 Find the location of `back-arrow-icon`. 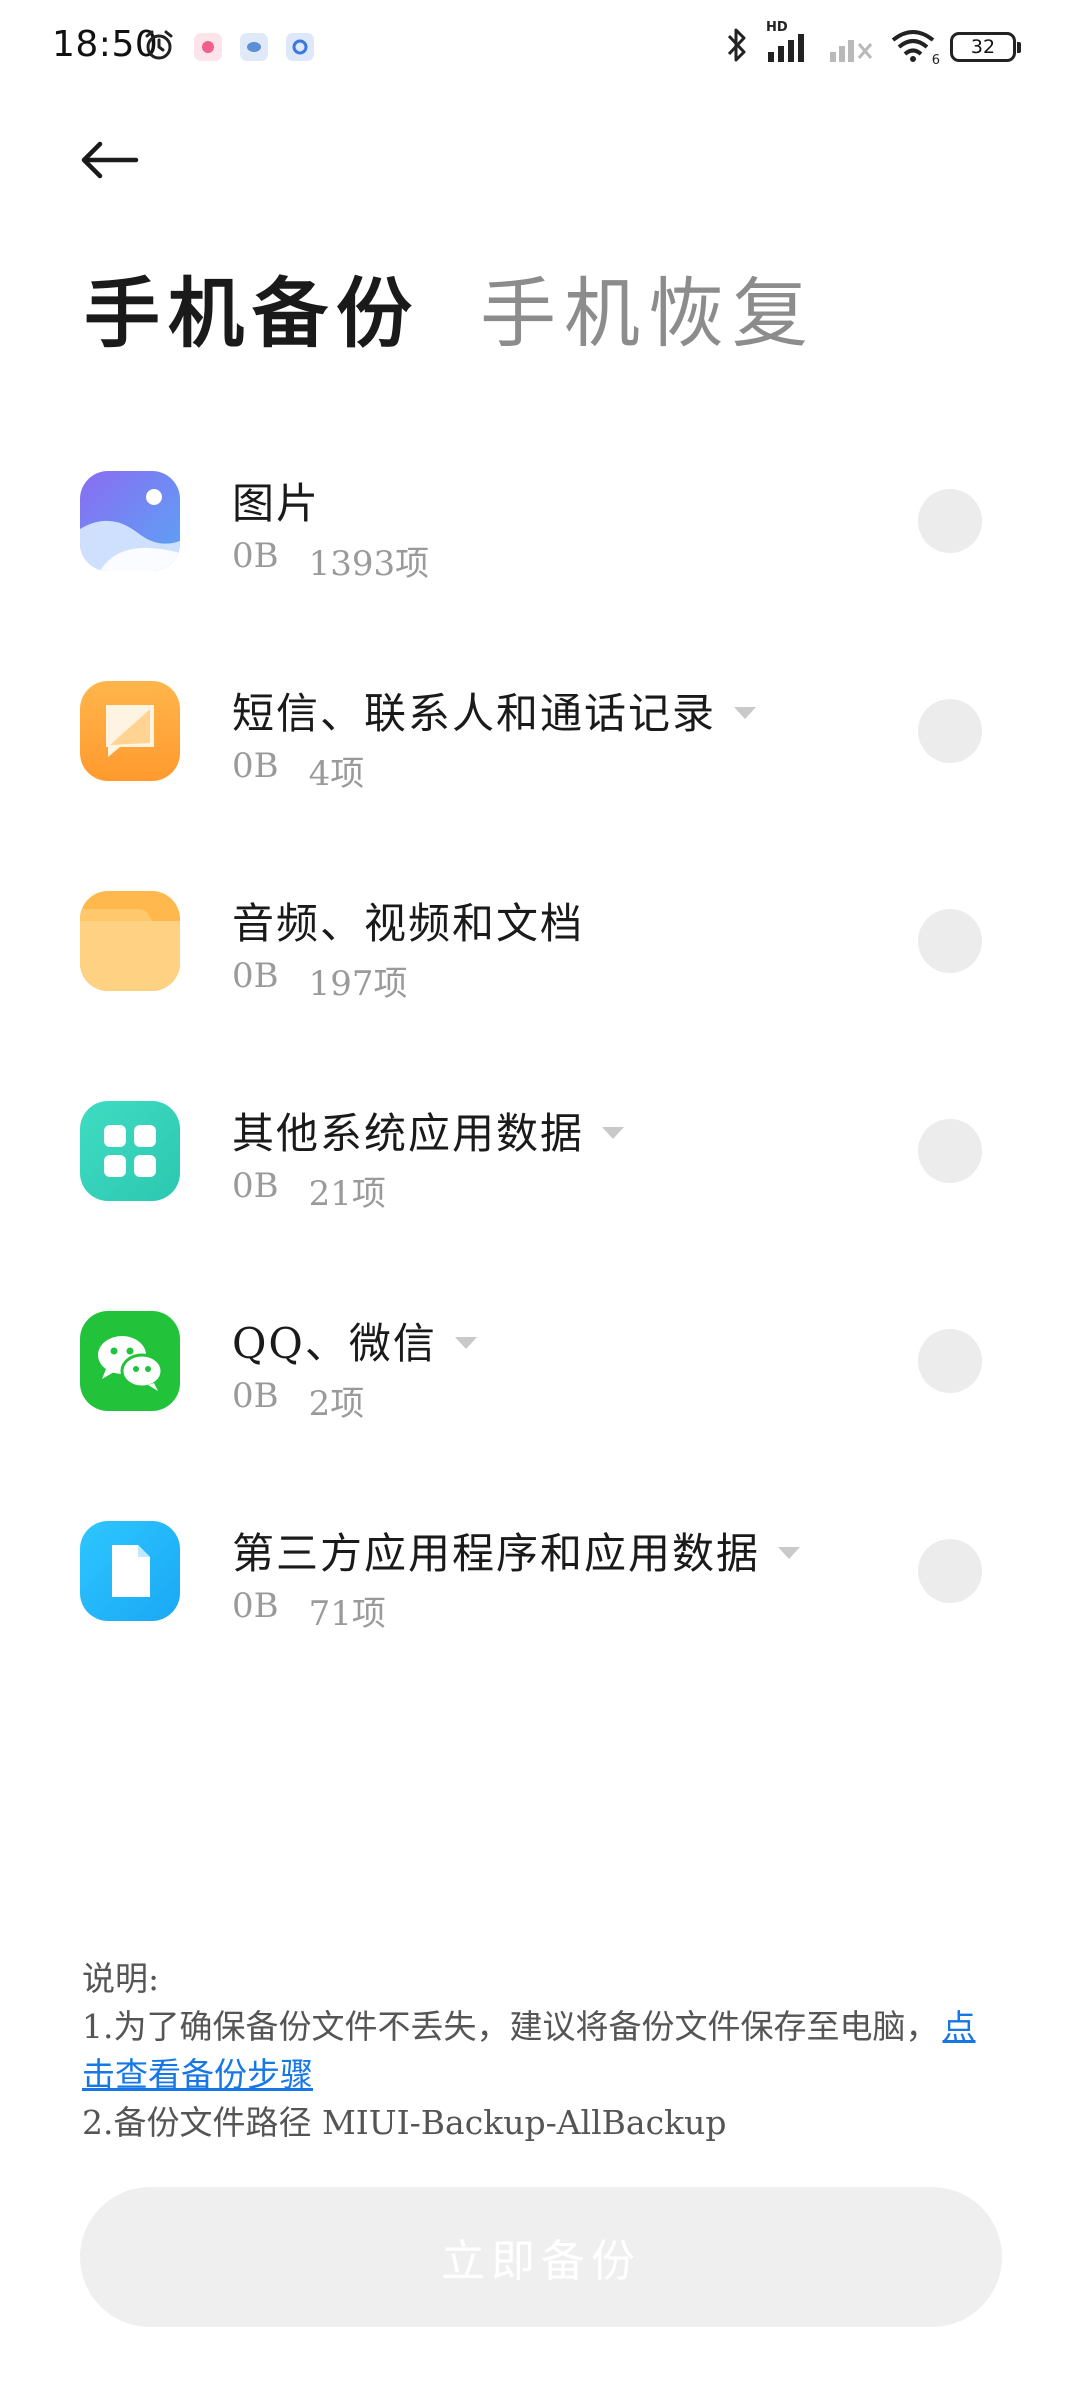

back-arrow-icon is located at coordinates (110, 160).